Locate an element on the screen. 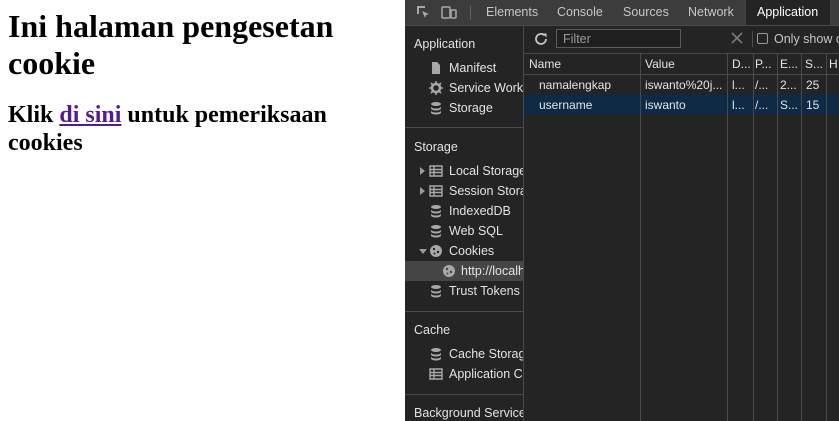 Image resolution: width=839 pixels, height=421 pixels. page-subtitle: Klik di sini untuk pemeriksaan cookies is located at coordinates (203, 129).